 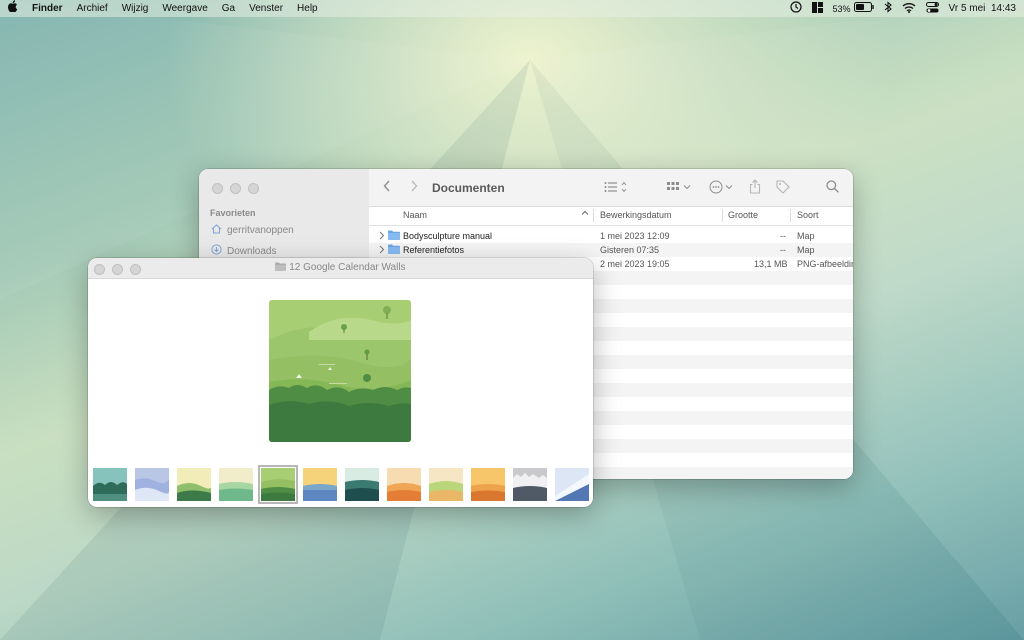 I want to click on minimize-button, so click(x=235, y=188).